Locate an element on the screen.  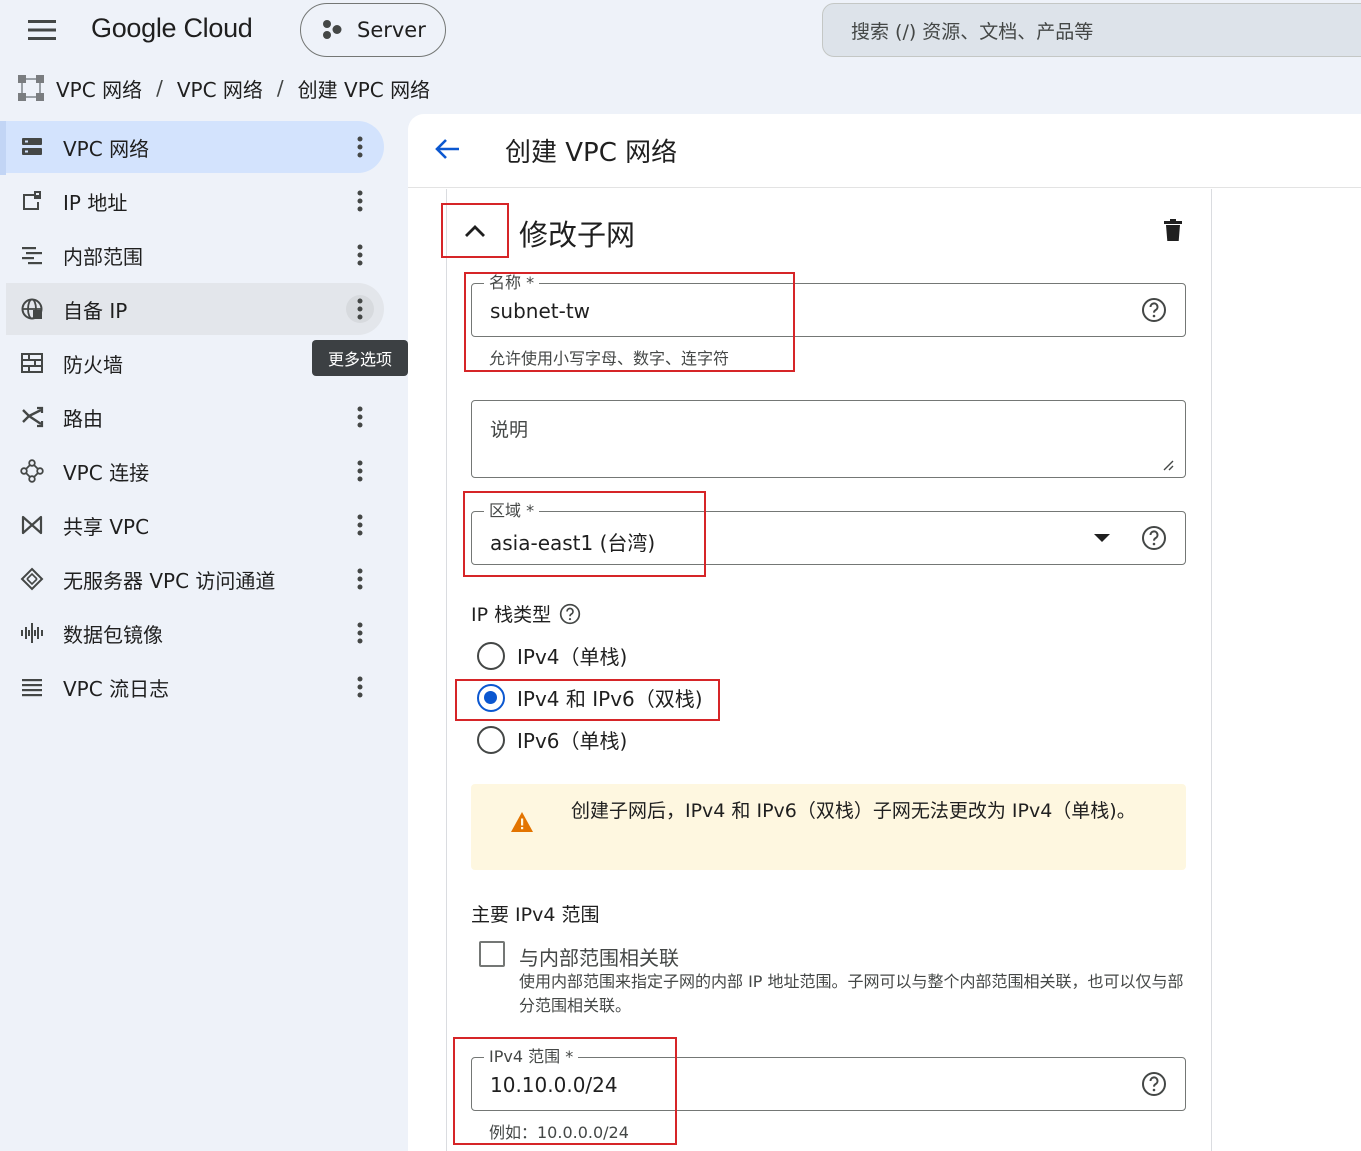
warning-banner: 创建子网后，IPv4 和 IPv6（双栈）子网无法更改为 IPv4（单栈)。 is located at coordinates (828, 827).